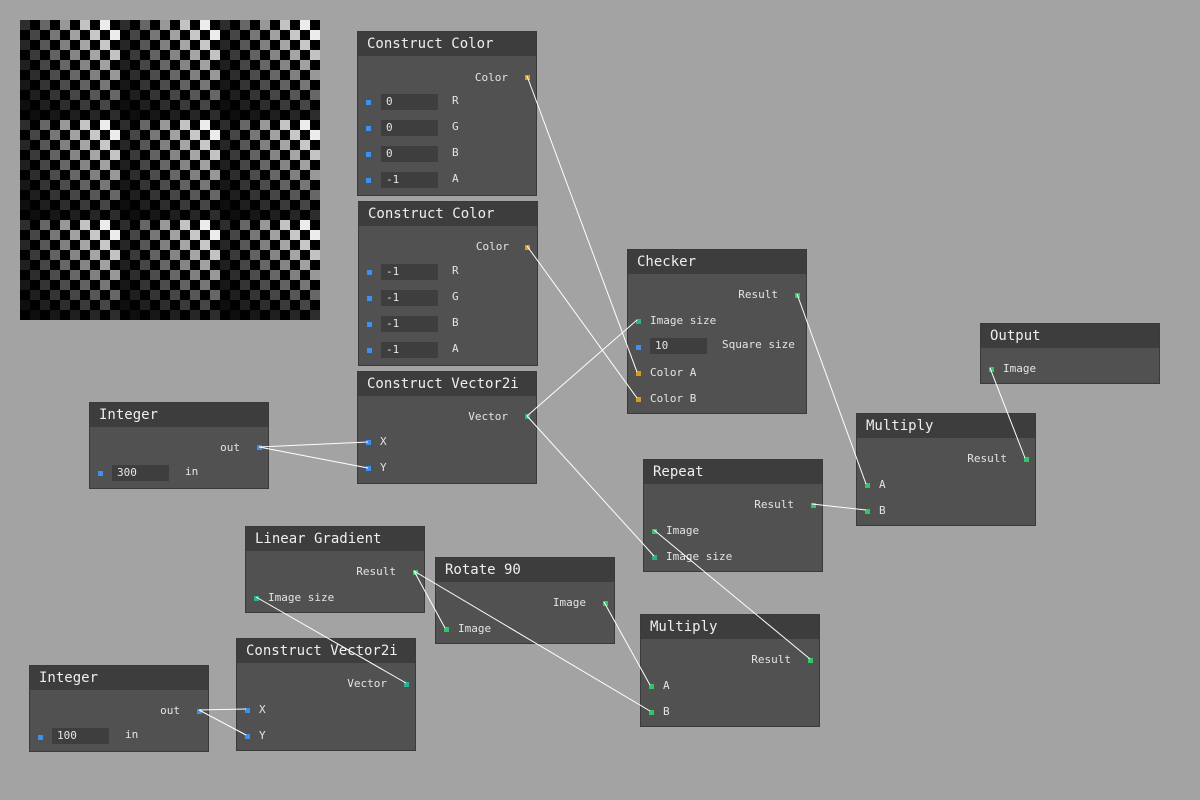 The width and height of the screenshot is (1200, 800). Describe the element at coordinates (525, 600) in the screenshot. I see `rotate-90-node: Rotate 90 Image Image` at that location.